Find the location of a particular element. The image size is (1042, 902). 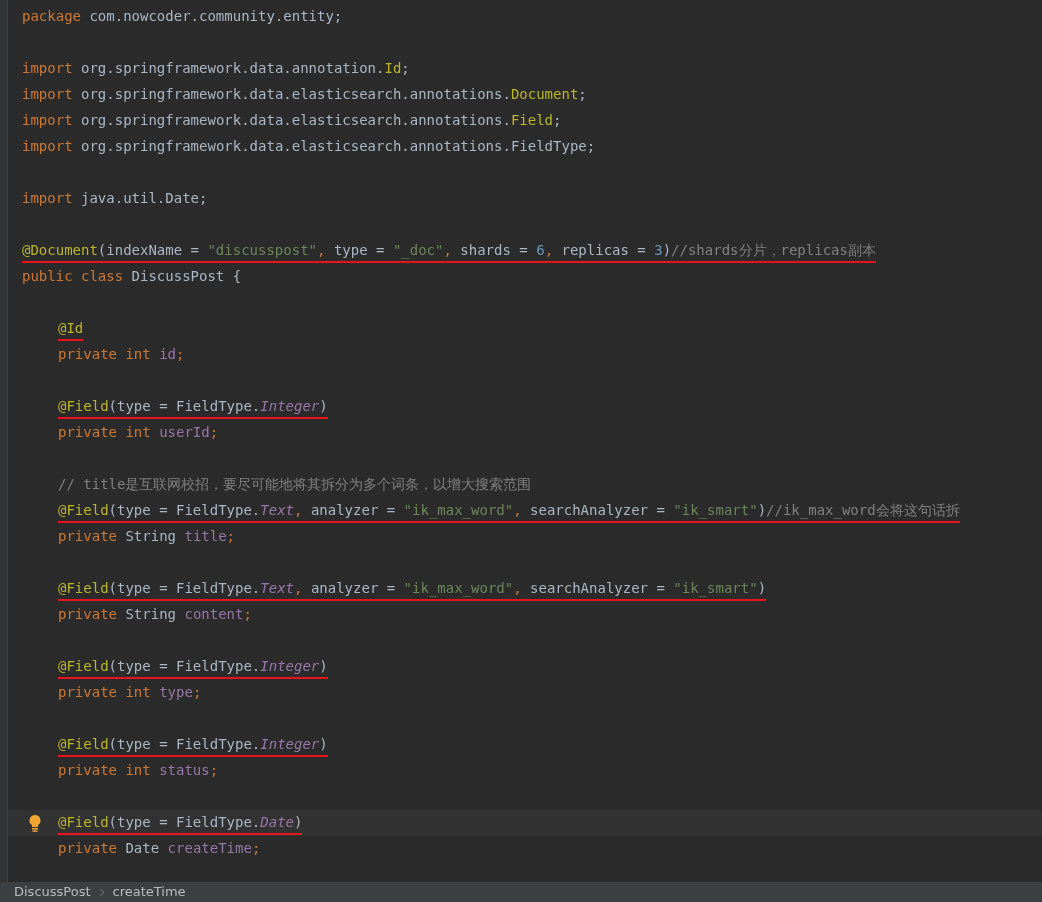

code-line: private String content; is located at coordinates (155, 614).